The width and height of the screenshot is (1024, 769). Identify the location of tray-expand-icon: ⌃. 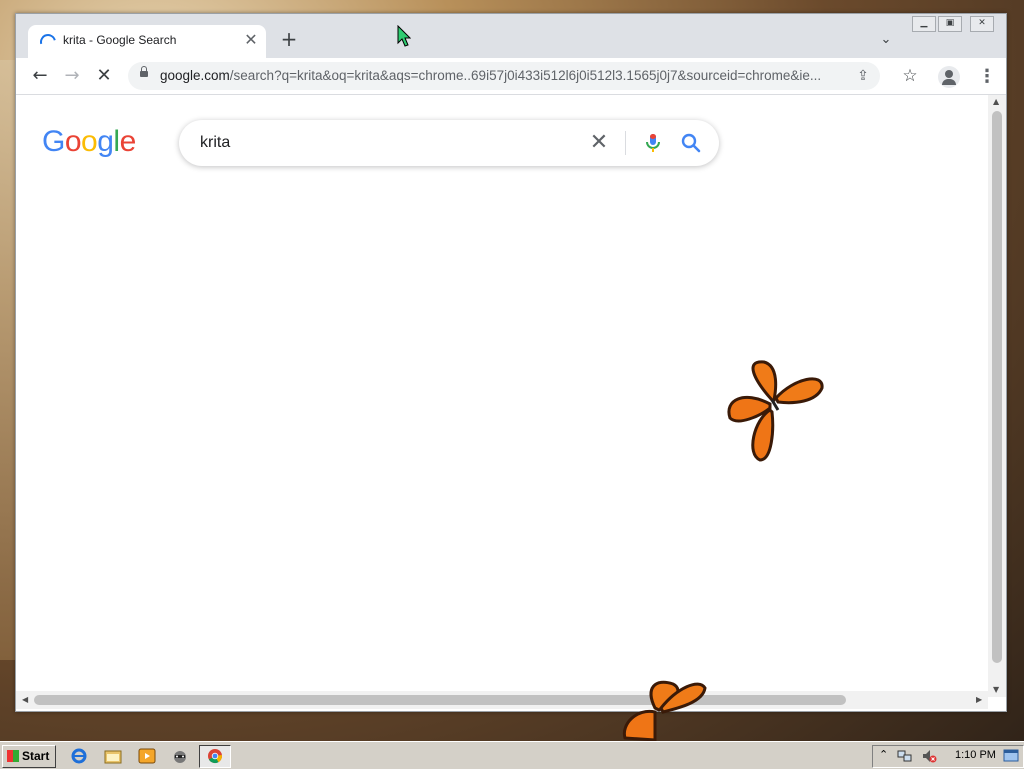
(883, 754).